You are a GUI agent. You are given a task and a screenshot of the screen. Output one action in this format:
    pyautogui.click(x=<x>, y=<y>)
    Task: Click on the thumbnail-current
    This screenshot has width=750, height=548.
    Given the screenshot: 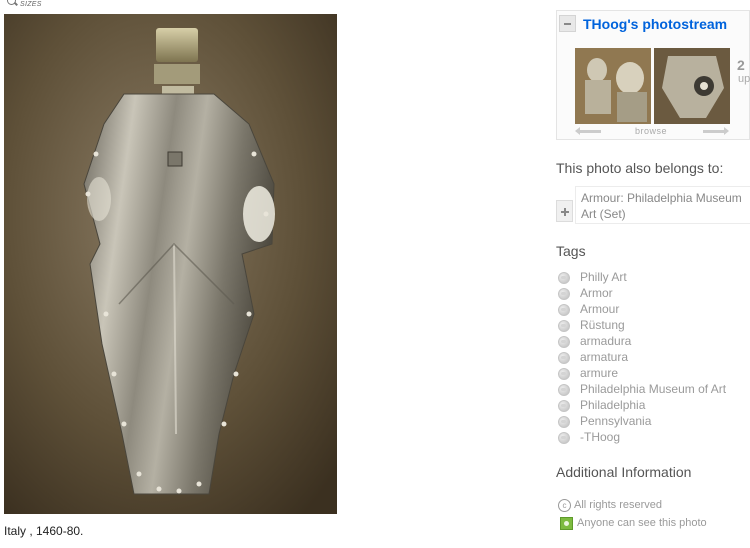 What is the action you would take?
    pyautogui.click(x=692, y=86)
    